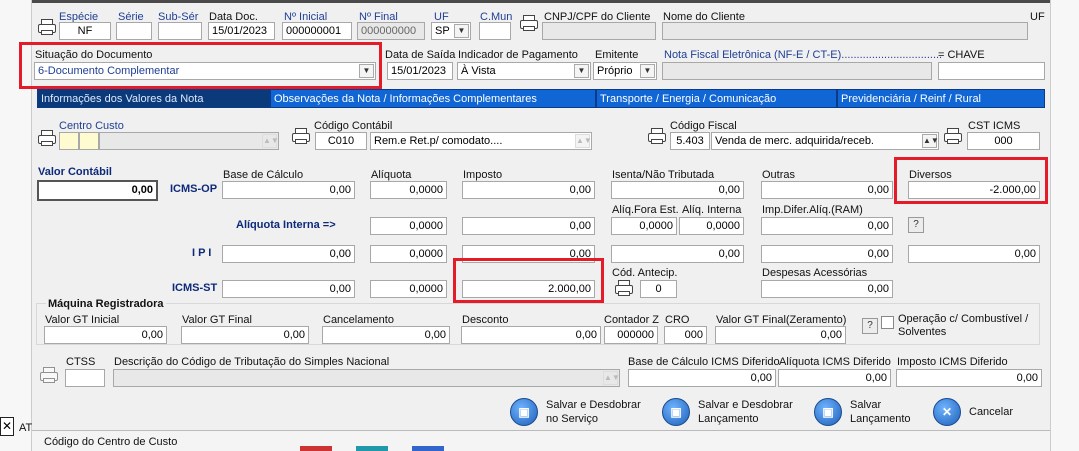 The width and height of the screenshot is (1079, 451). What do you see at coordinates (111, 442) in the screenshot?
I see `codigo-centro-custo-hint: Código do Centro de Custo` at bounding box center [111, 442].